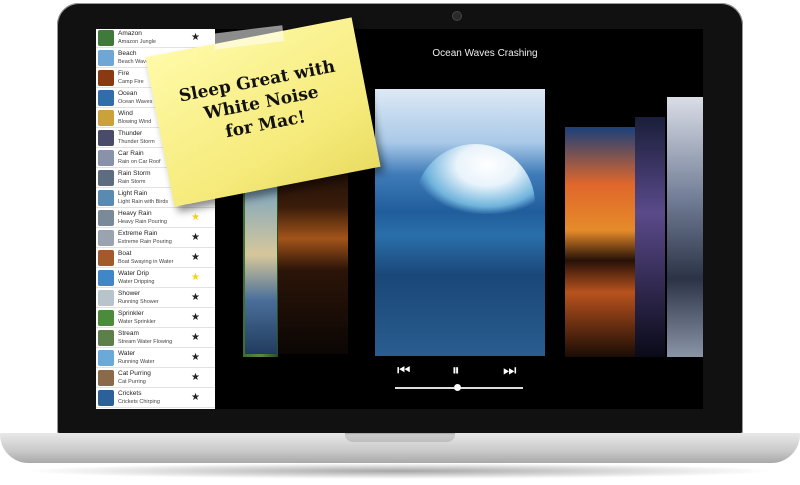 Image resolution: width=800 pixels, height=485 pixels. I want to click on next-icon: ⏭, so click(510, 371).